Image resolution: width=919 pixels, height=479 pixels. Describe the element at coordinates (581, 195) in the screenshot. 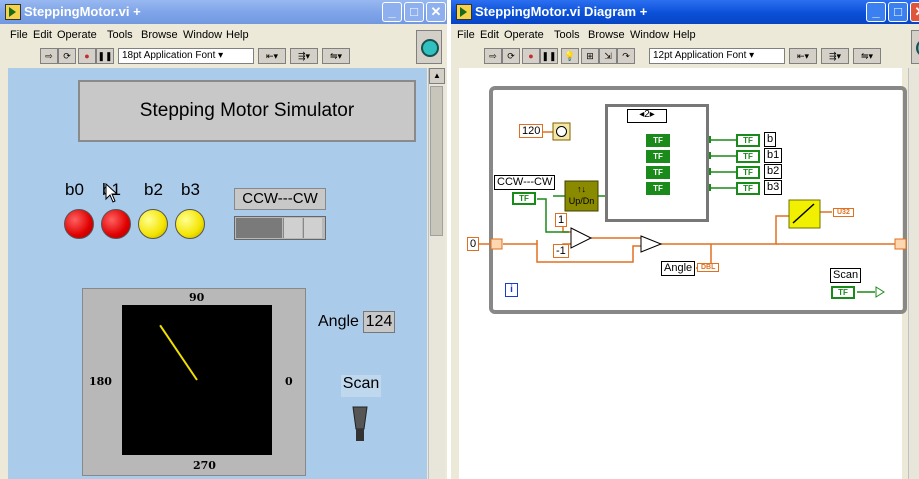

I see `up-down-node: ↑↓ Up/Dn` at that location.